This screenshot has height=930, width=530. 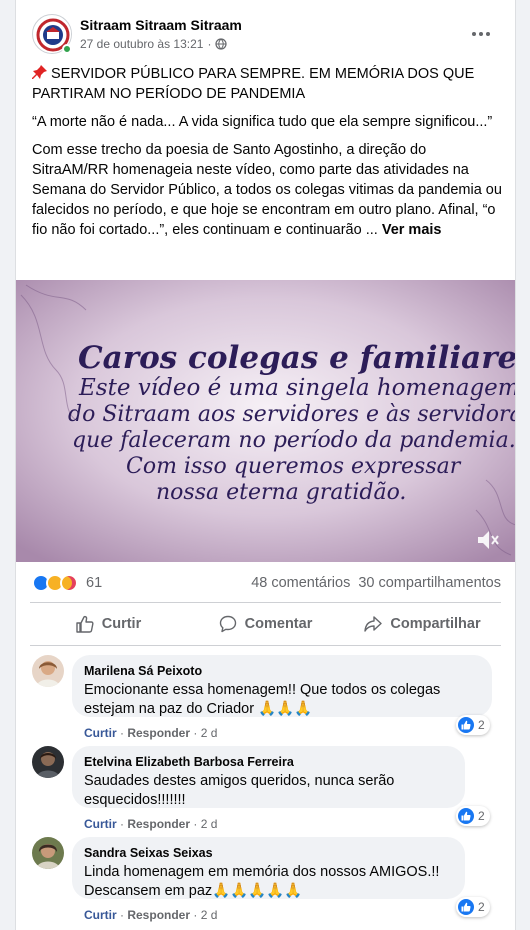 What do you see at coordinates (278, 624) in the screenshot?
I see `comment-label: Comentar` at bounding box center [278, 624].